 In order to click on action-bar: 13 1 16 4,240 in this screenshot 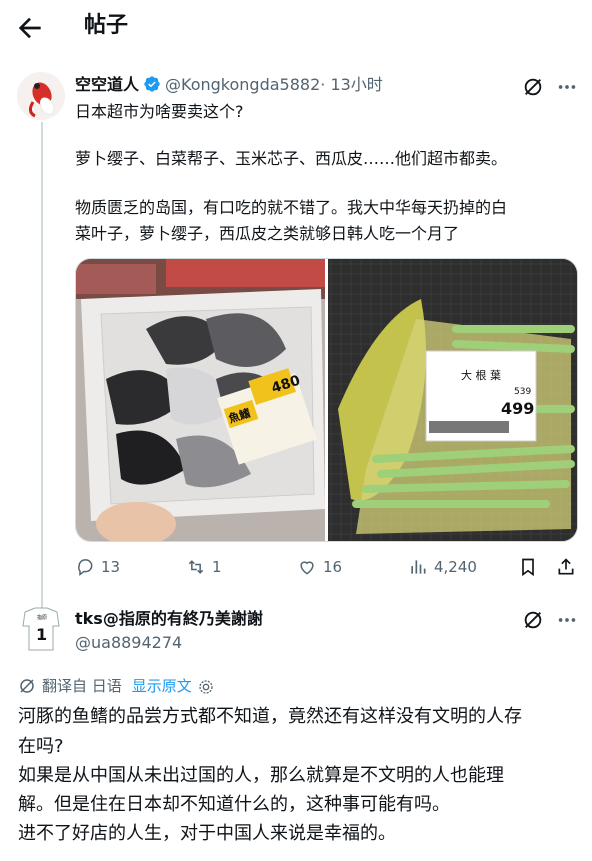, I will do `click(325, 567)`.